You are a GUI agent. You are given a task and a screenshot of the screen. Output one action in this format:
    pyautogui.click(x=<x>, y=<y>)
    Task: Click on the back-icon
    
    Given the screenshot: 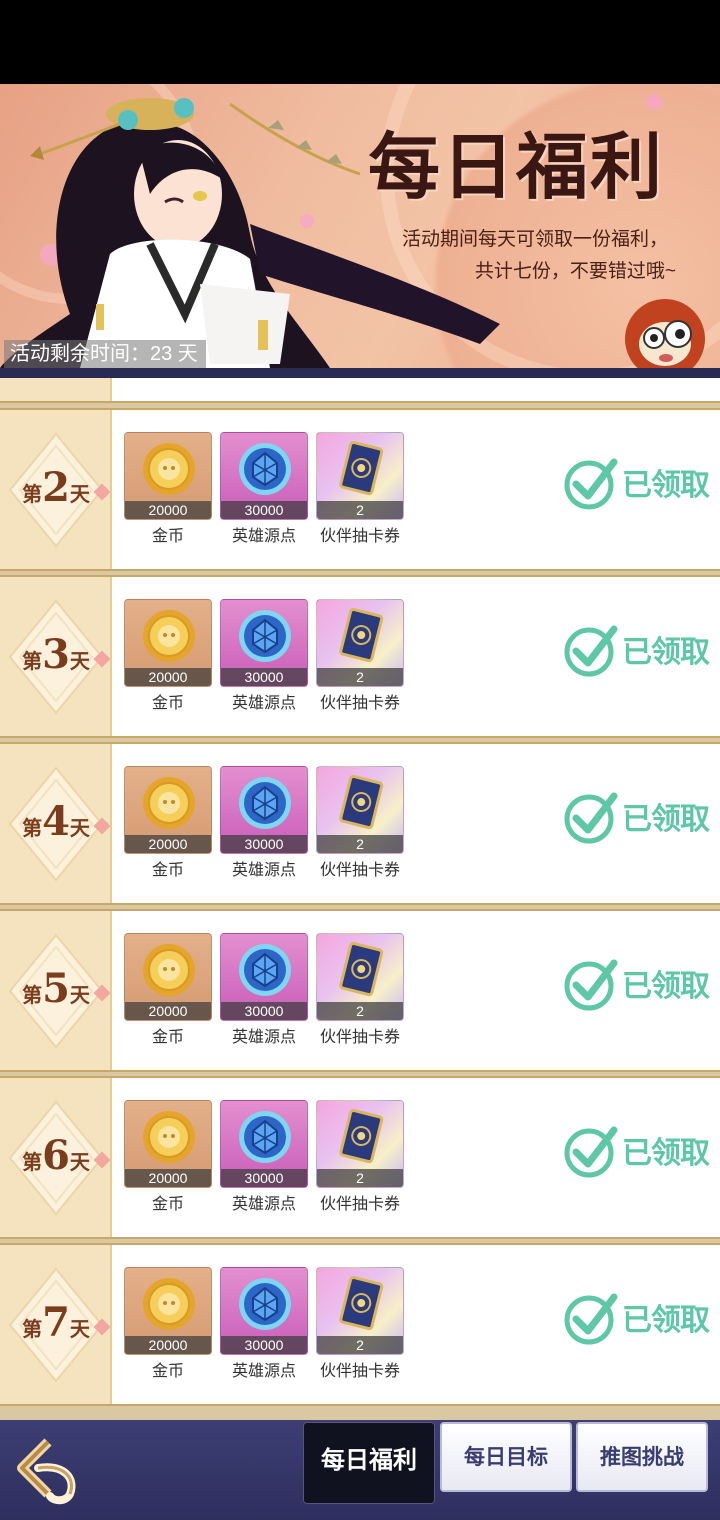 What is the action you would take?
    pyautogui.click(x=48, y=1472)
    